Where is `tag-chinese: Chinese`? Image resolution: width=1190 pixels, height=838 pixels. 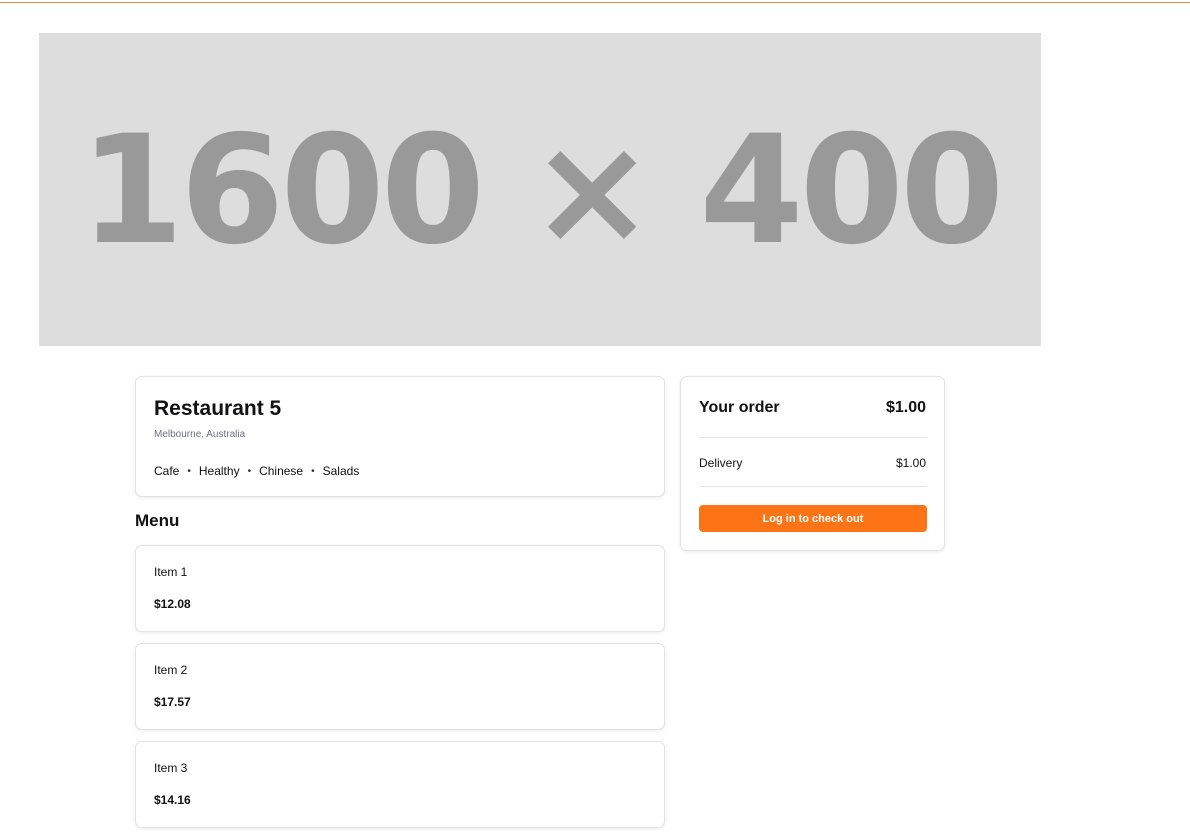 tag-chinese: Chinese is located at coordinates (281, 471).